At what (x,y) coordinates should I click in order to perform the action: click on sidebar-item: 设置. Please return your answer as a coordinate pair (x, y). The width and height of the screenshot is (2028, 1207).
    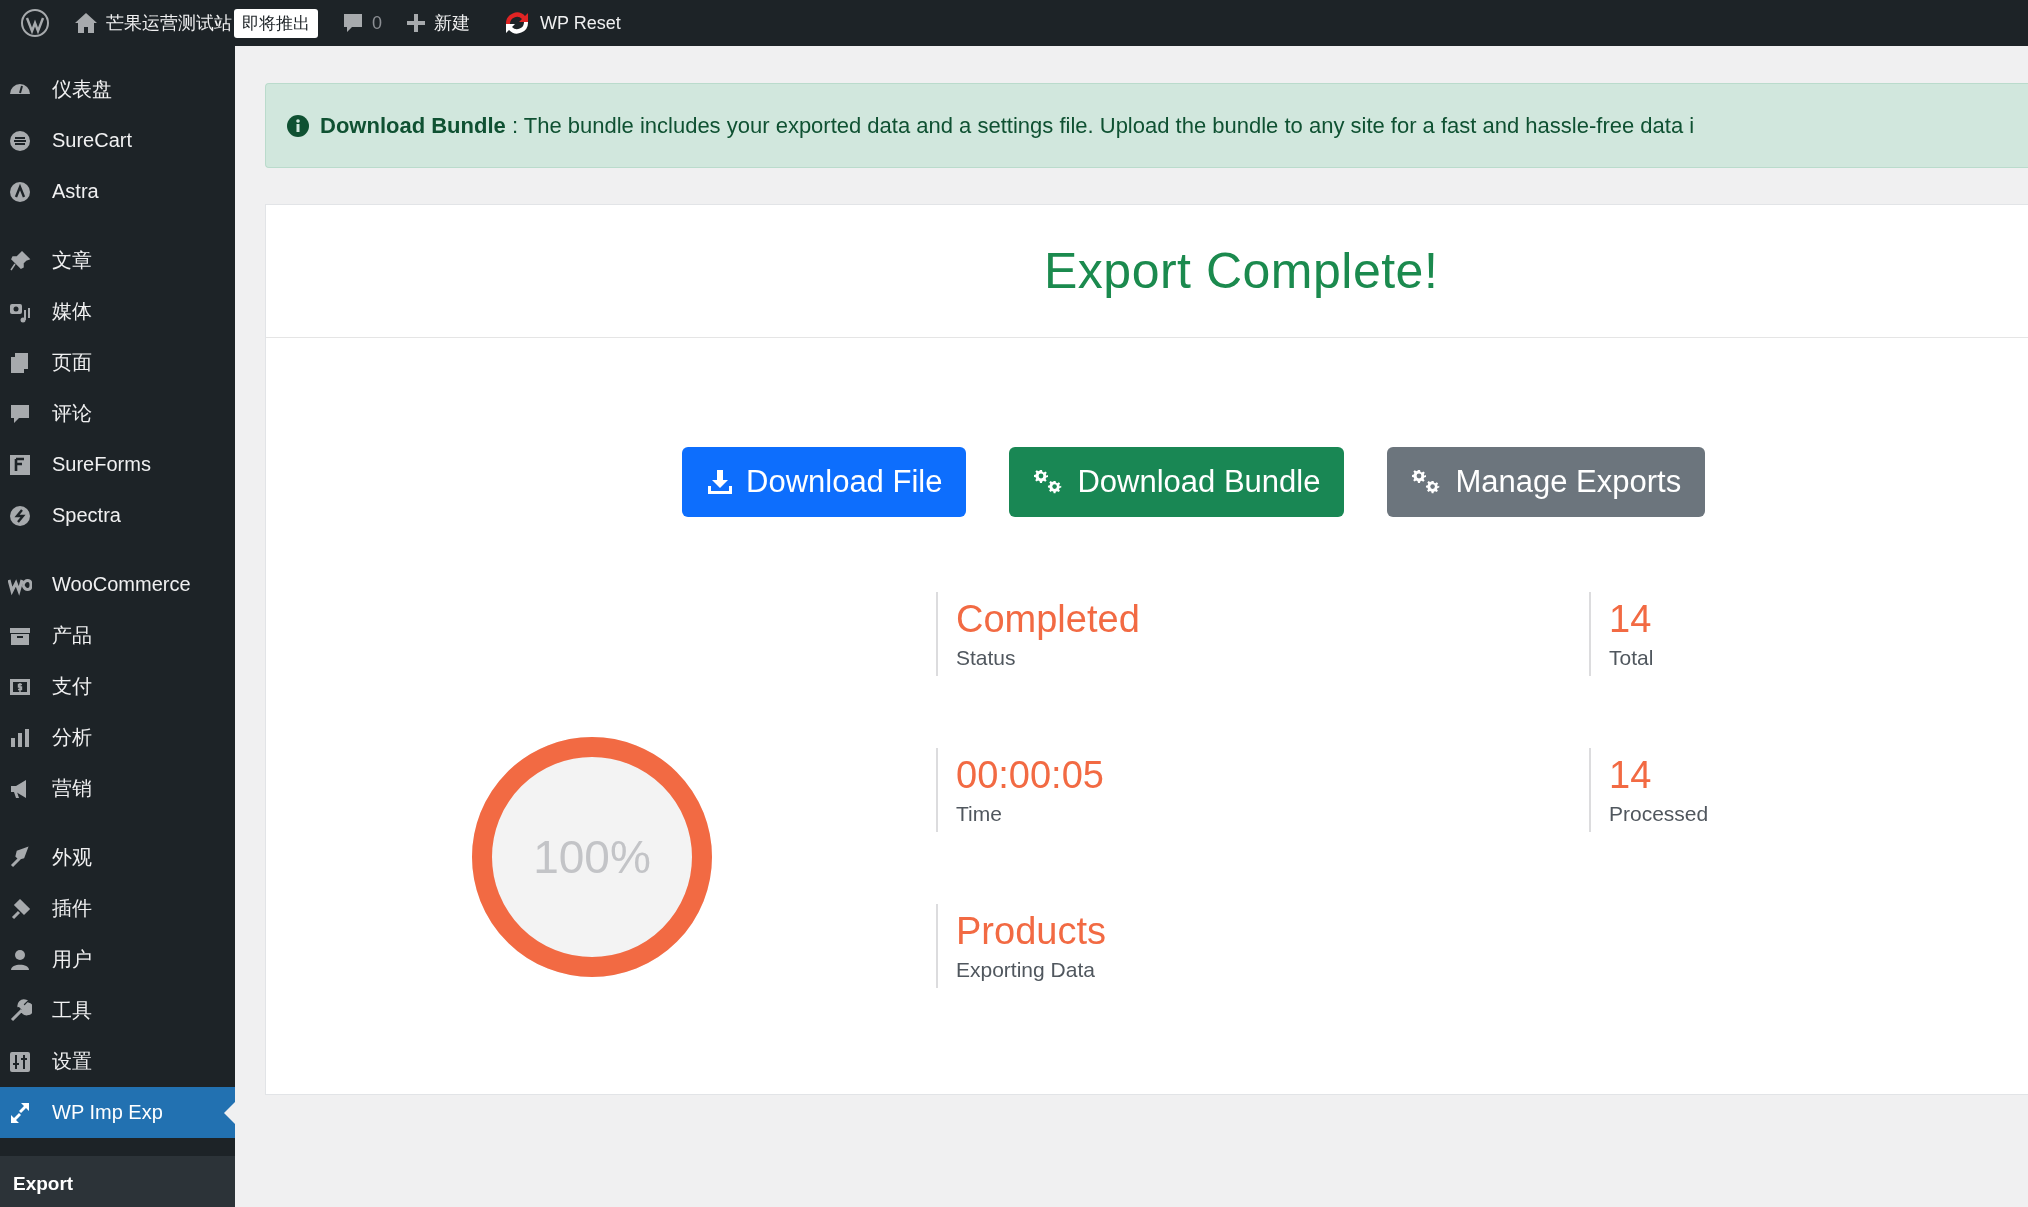
    Looking at the image, I should click on (117, 1061).